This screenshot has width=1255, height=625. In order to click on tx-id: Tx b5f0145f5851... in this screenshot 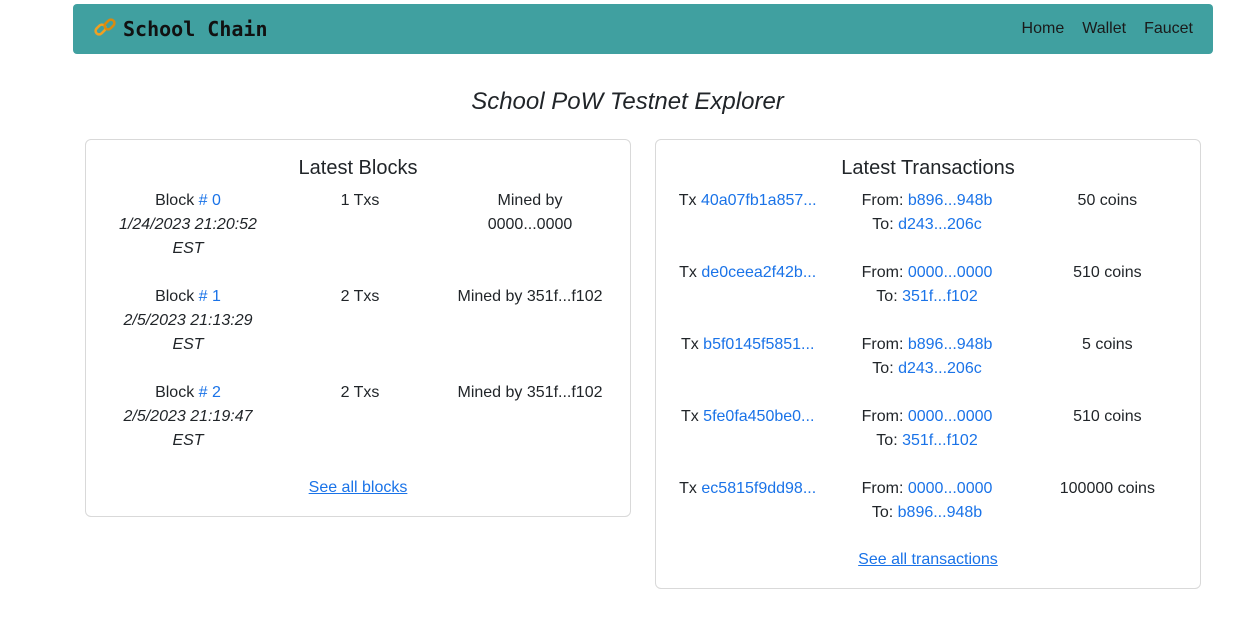, I will do `click(747, 369)`.